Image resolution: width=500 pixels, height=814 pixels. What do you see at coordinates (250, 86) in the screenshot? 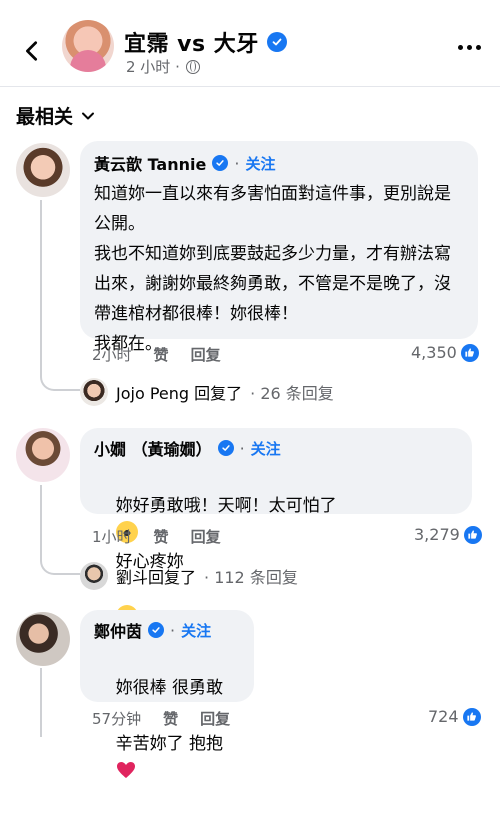
I see `header-divider` at bounding box center [250, 86].